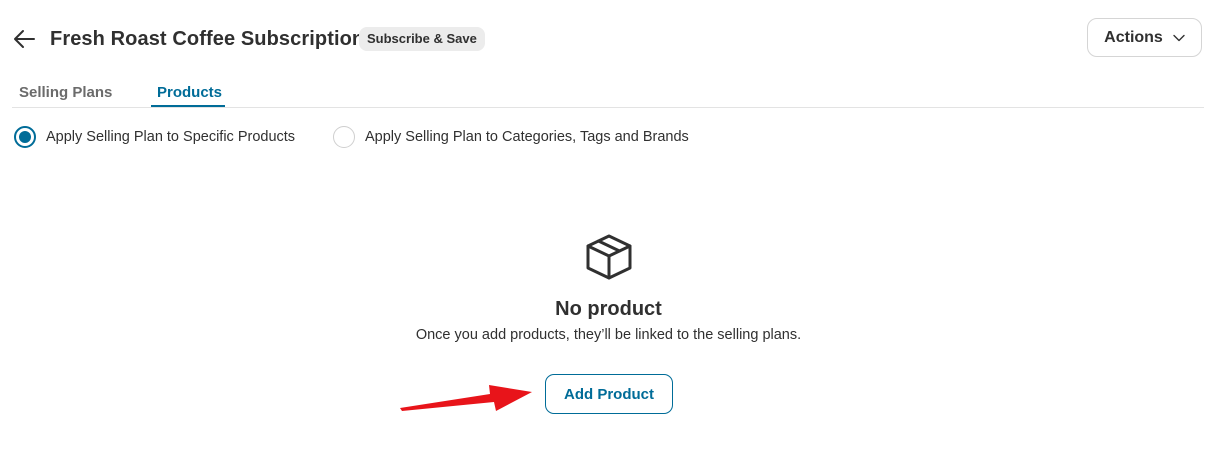 The height and width of the screenshot is (450, 1217). What do you see at coordinates (65, 92) in the screenshot?
I see `tab-selling-plans: Selling Plans` at bounding box center [65, 92].